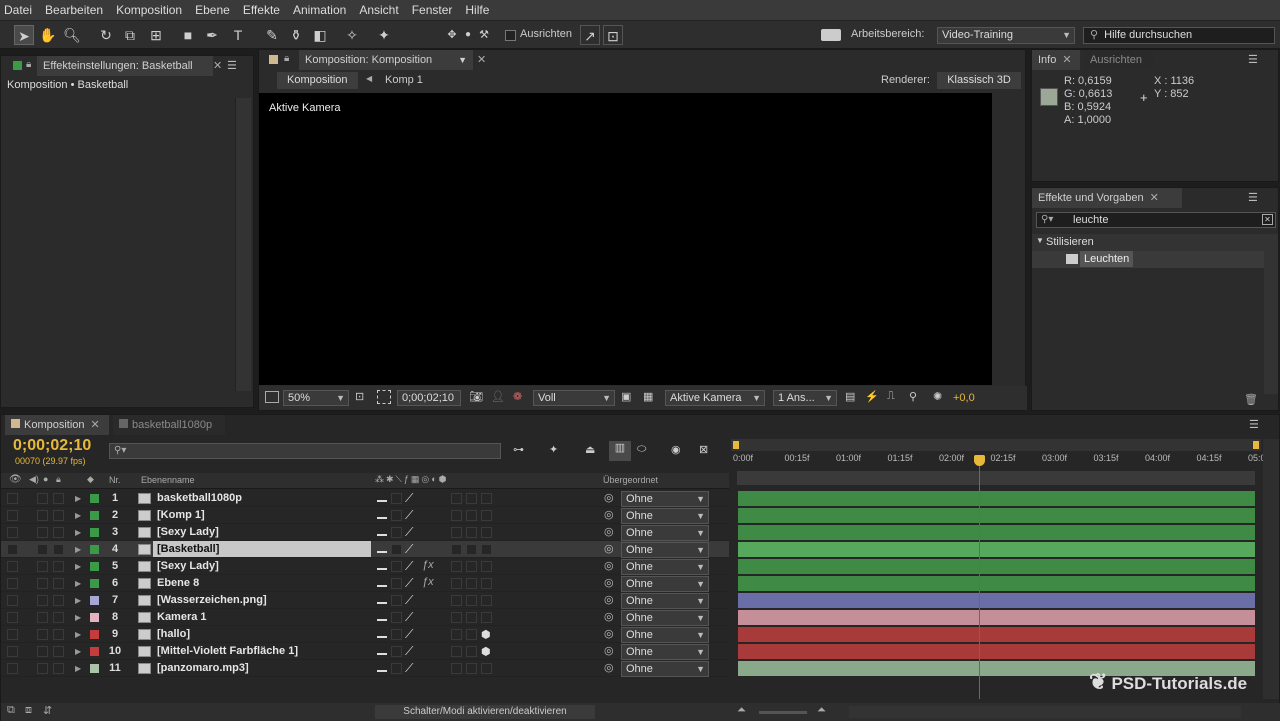 Image resolution: width=1280 pixels, height=721 pixels. I want to click on menu-ansicht: Ansicht, so click(378, 10).